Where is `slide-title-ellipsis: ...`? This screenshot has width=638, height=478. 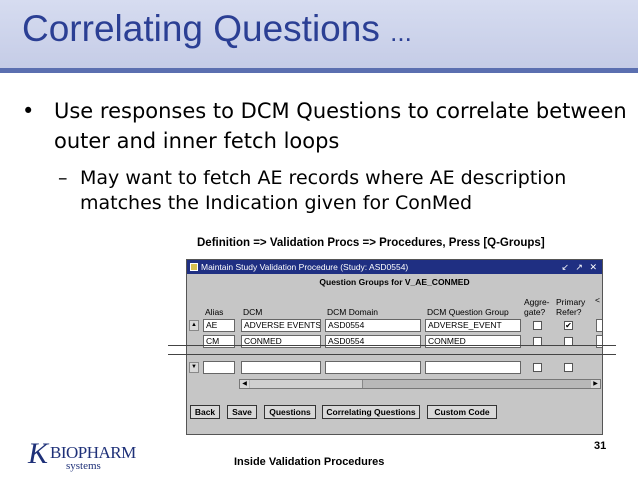 slide-title-ellipsis: ... is located at coordinates (401, 32).